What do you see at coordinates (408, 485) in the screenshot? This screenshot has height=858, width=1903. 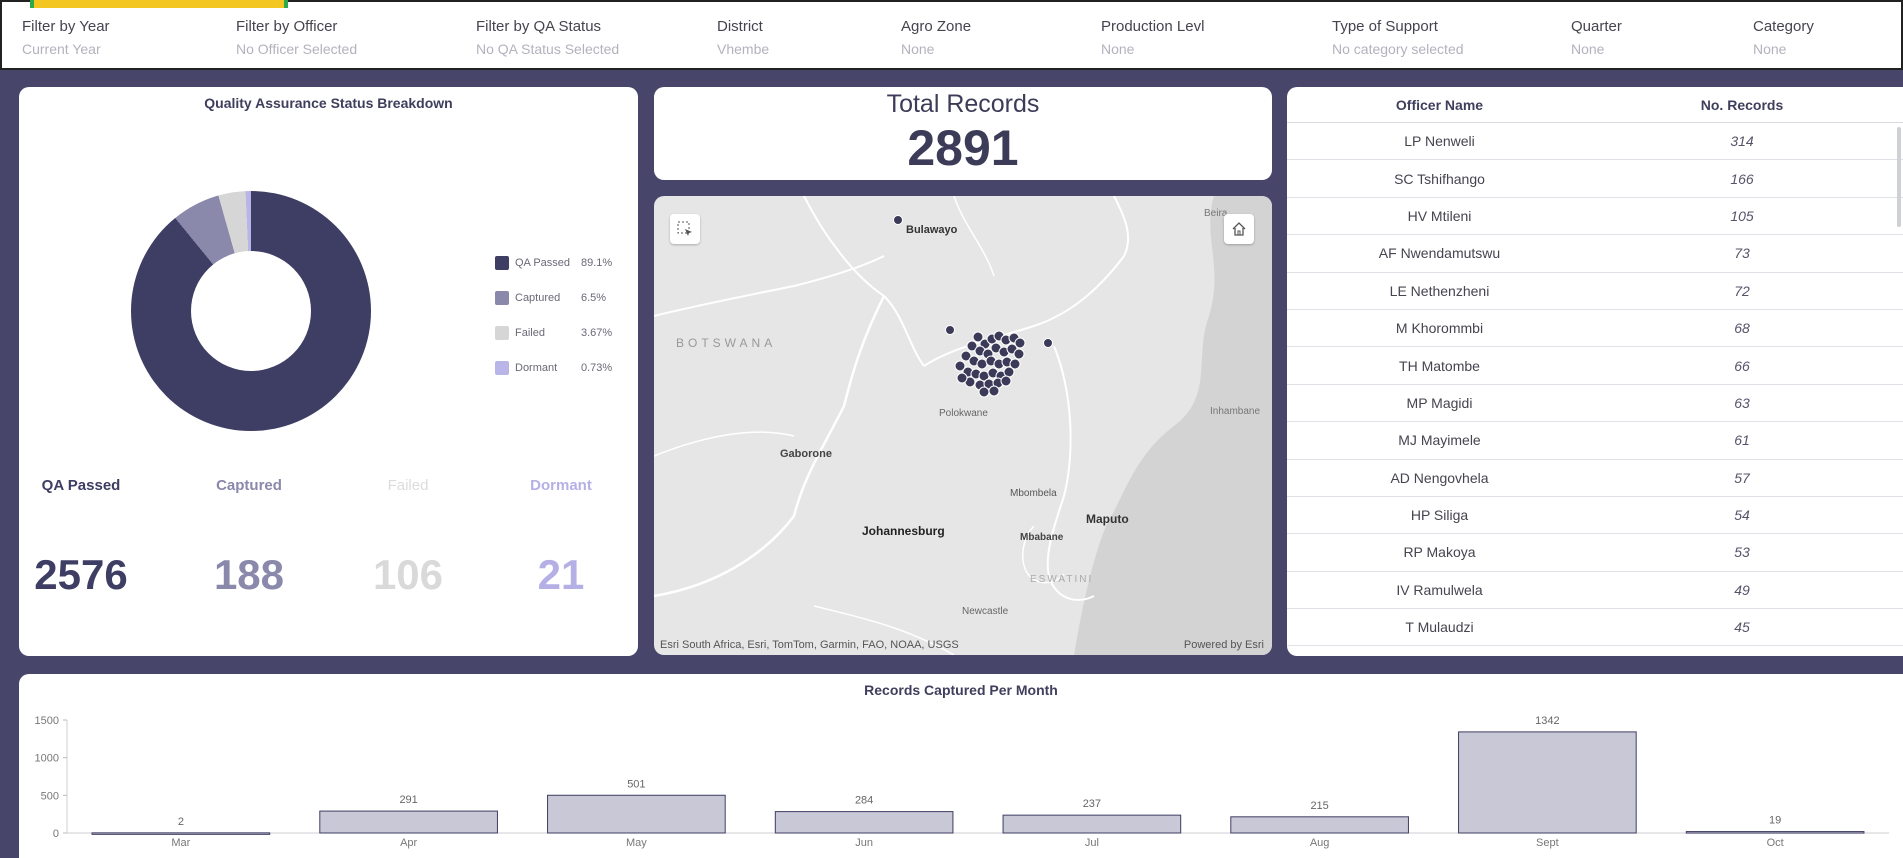 I see `stat-label: Failed` at bounding box center [408, 485].